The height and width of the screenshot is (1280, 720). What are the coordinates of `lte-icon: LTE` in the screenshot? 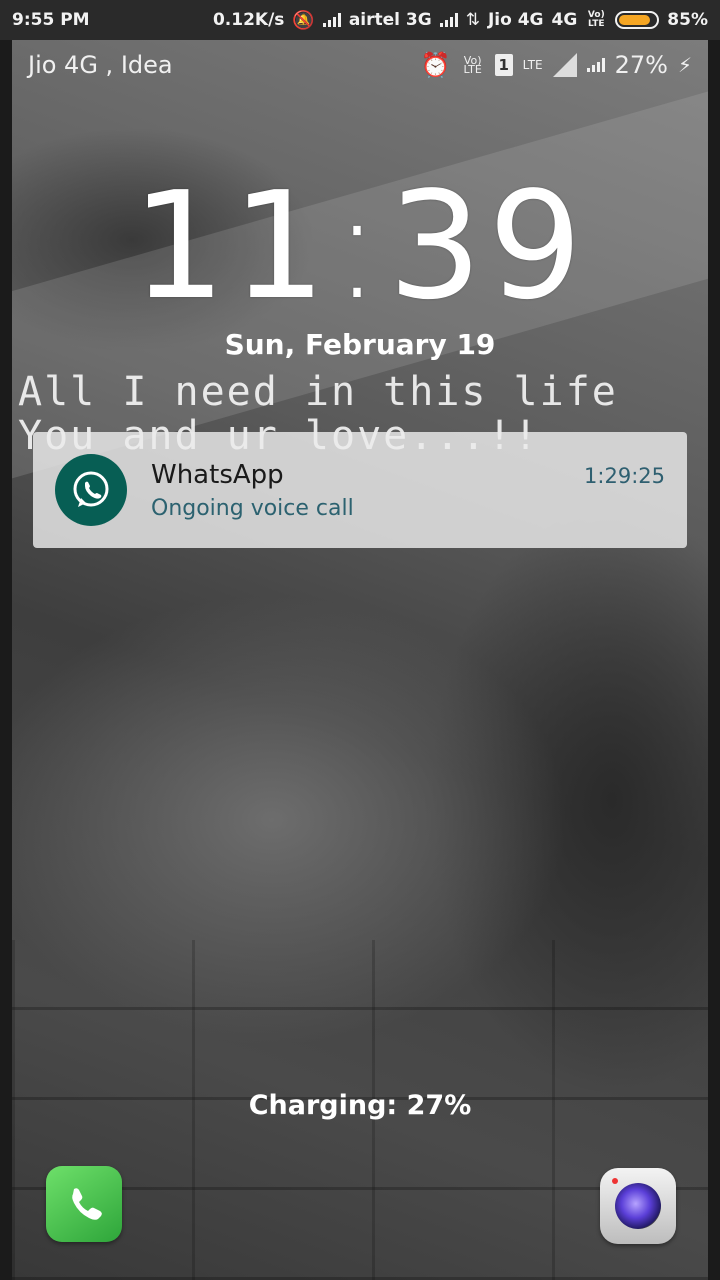 It's located at (532, 64).